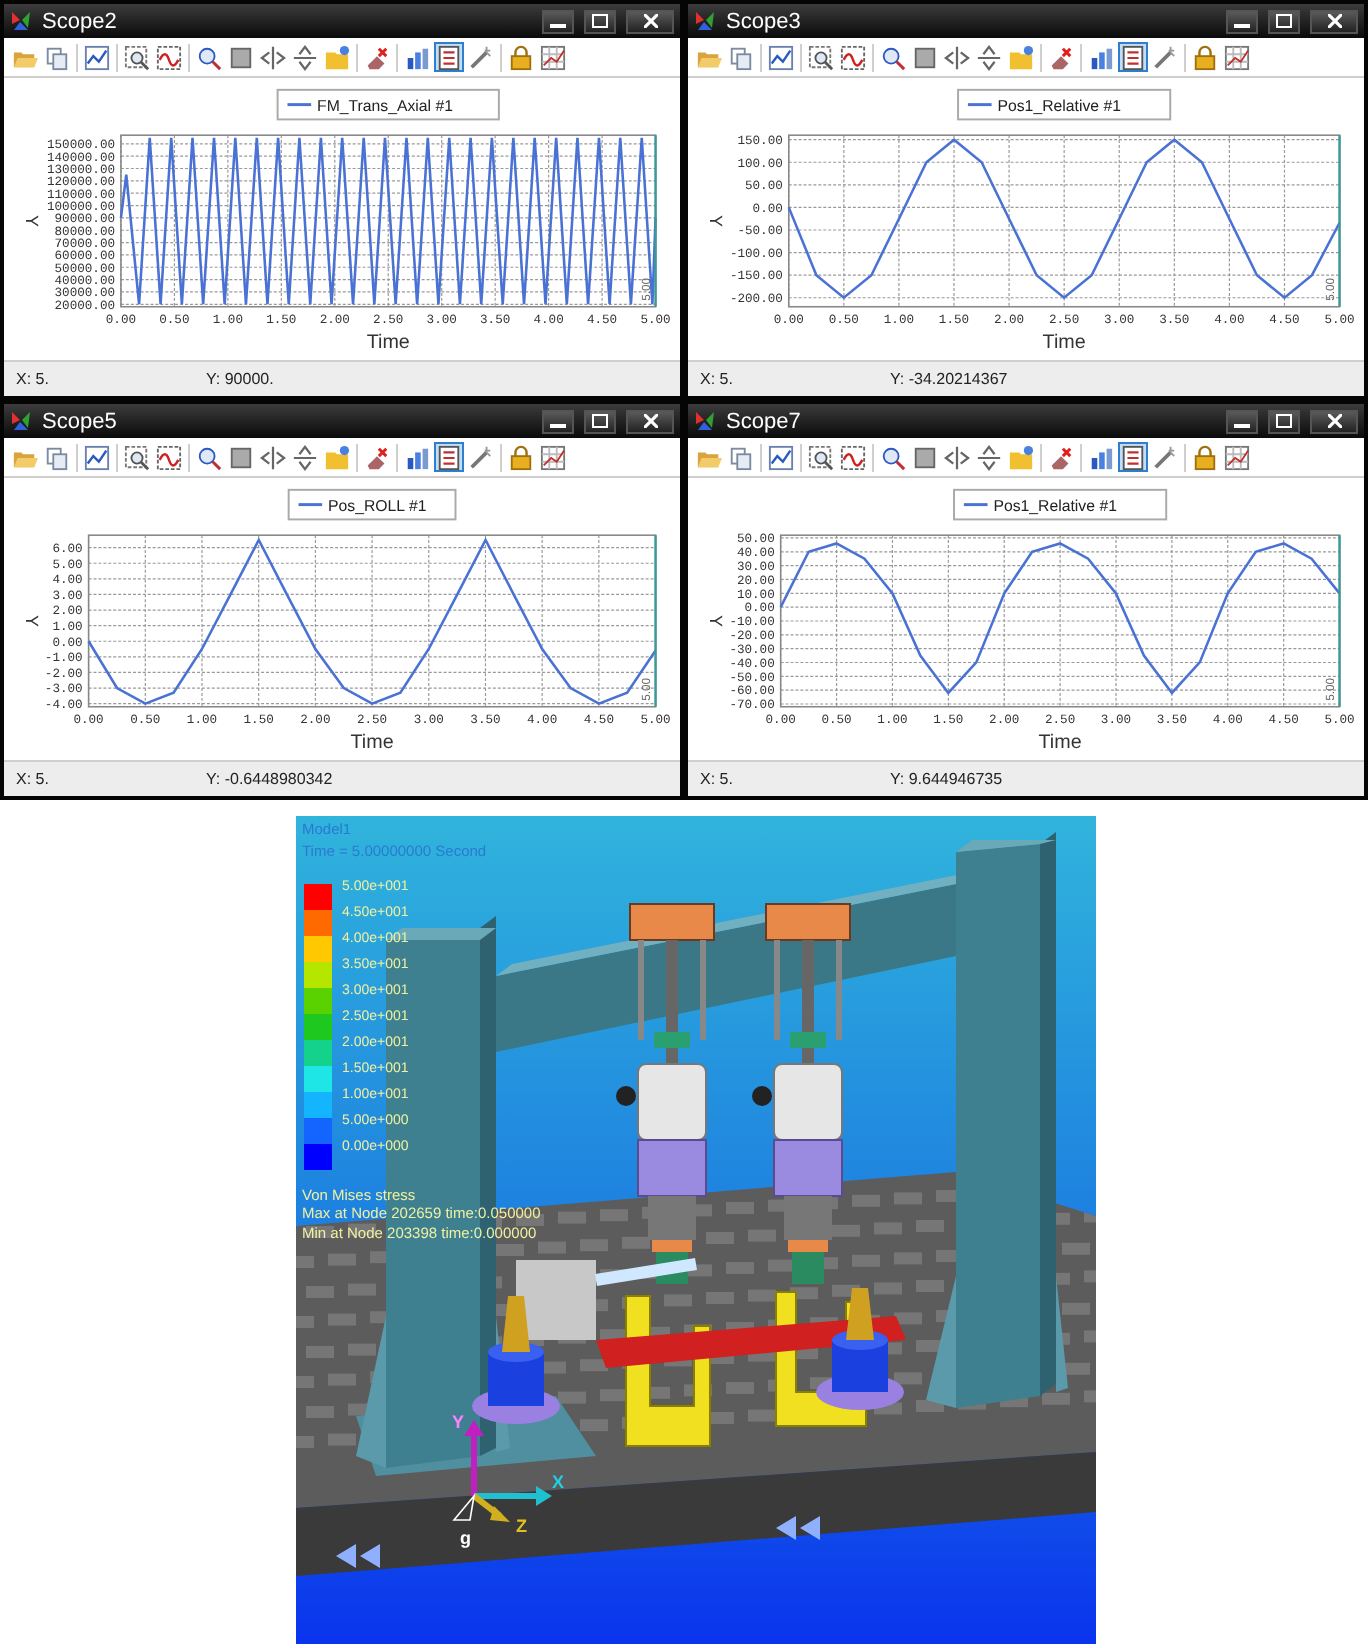 This screenshot has height=1648, width=1368. What do you see at coordinates (798, 1528) in the screenshot?
I see `chevron-icon` at bounding box center [798, 1528].